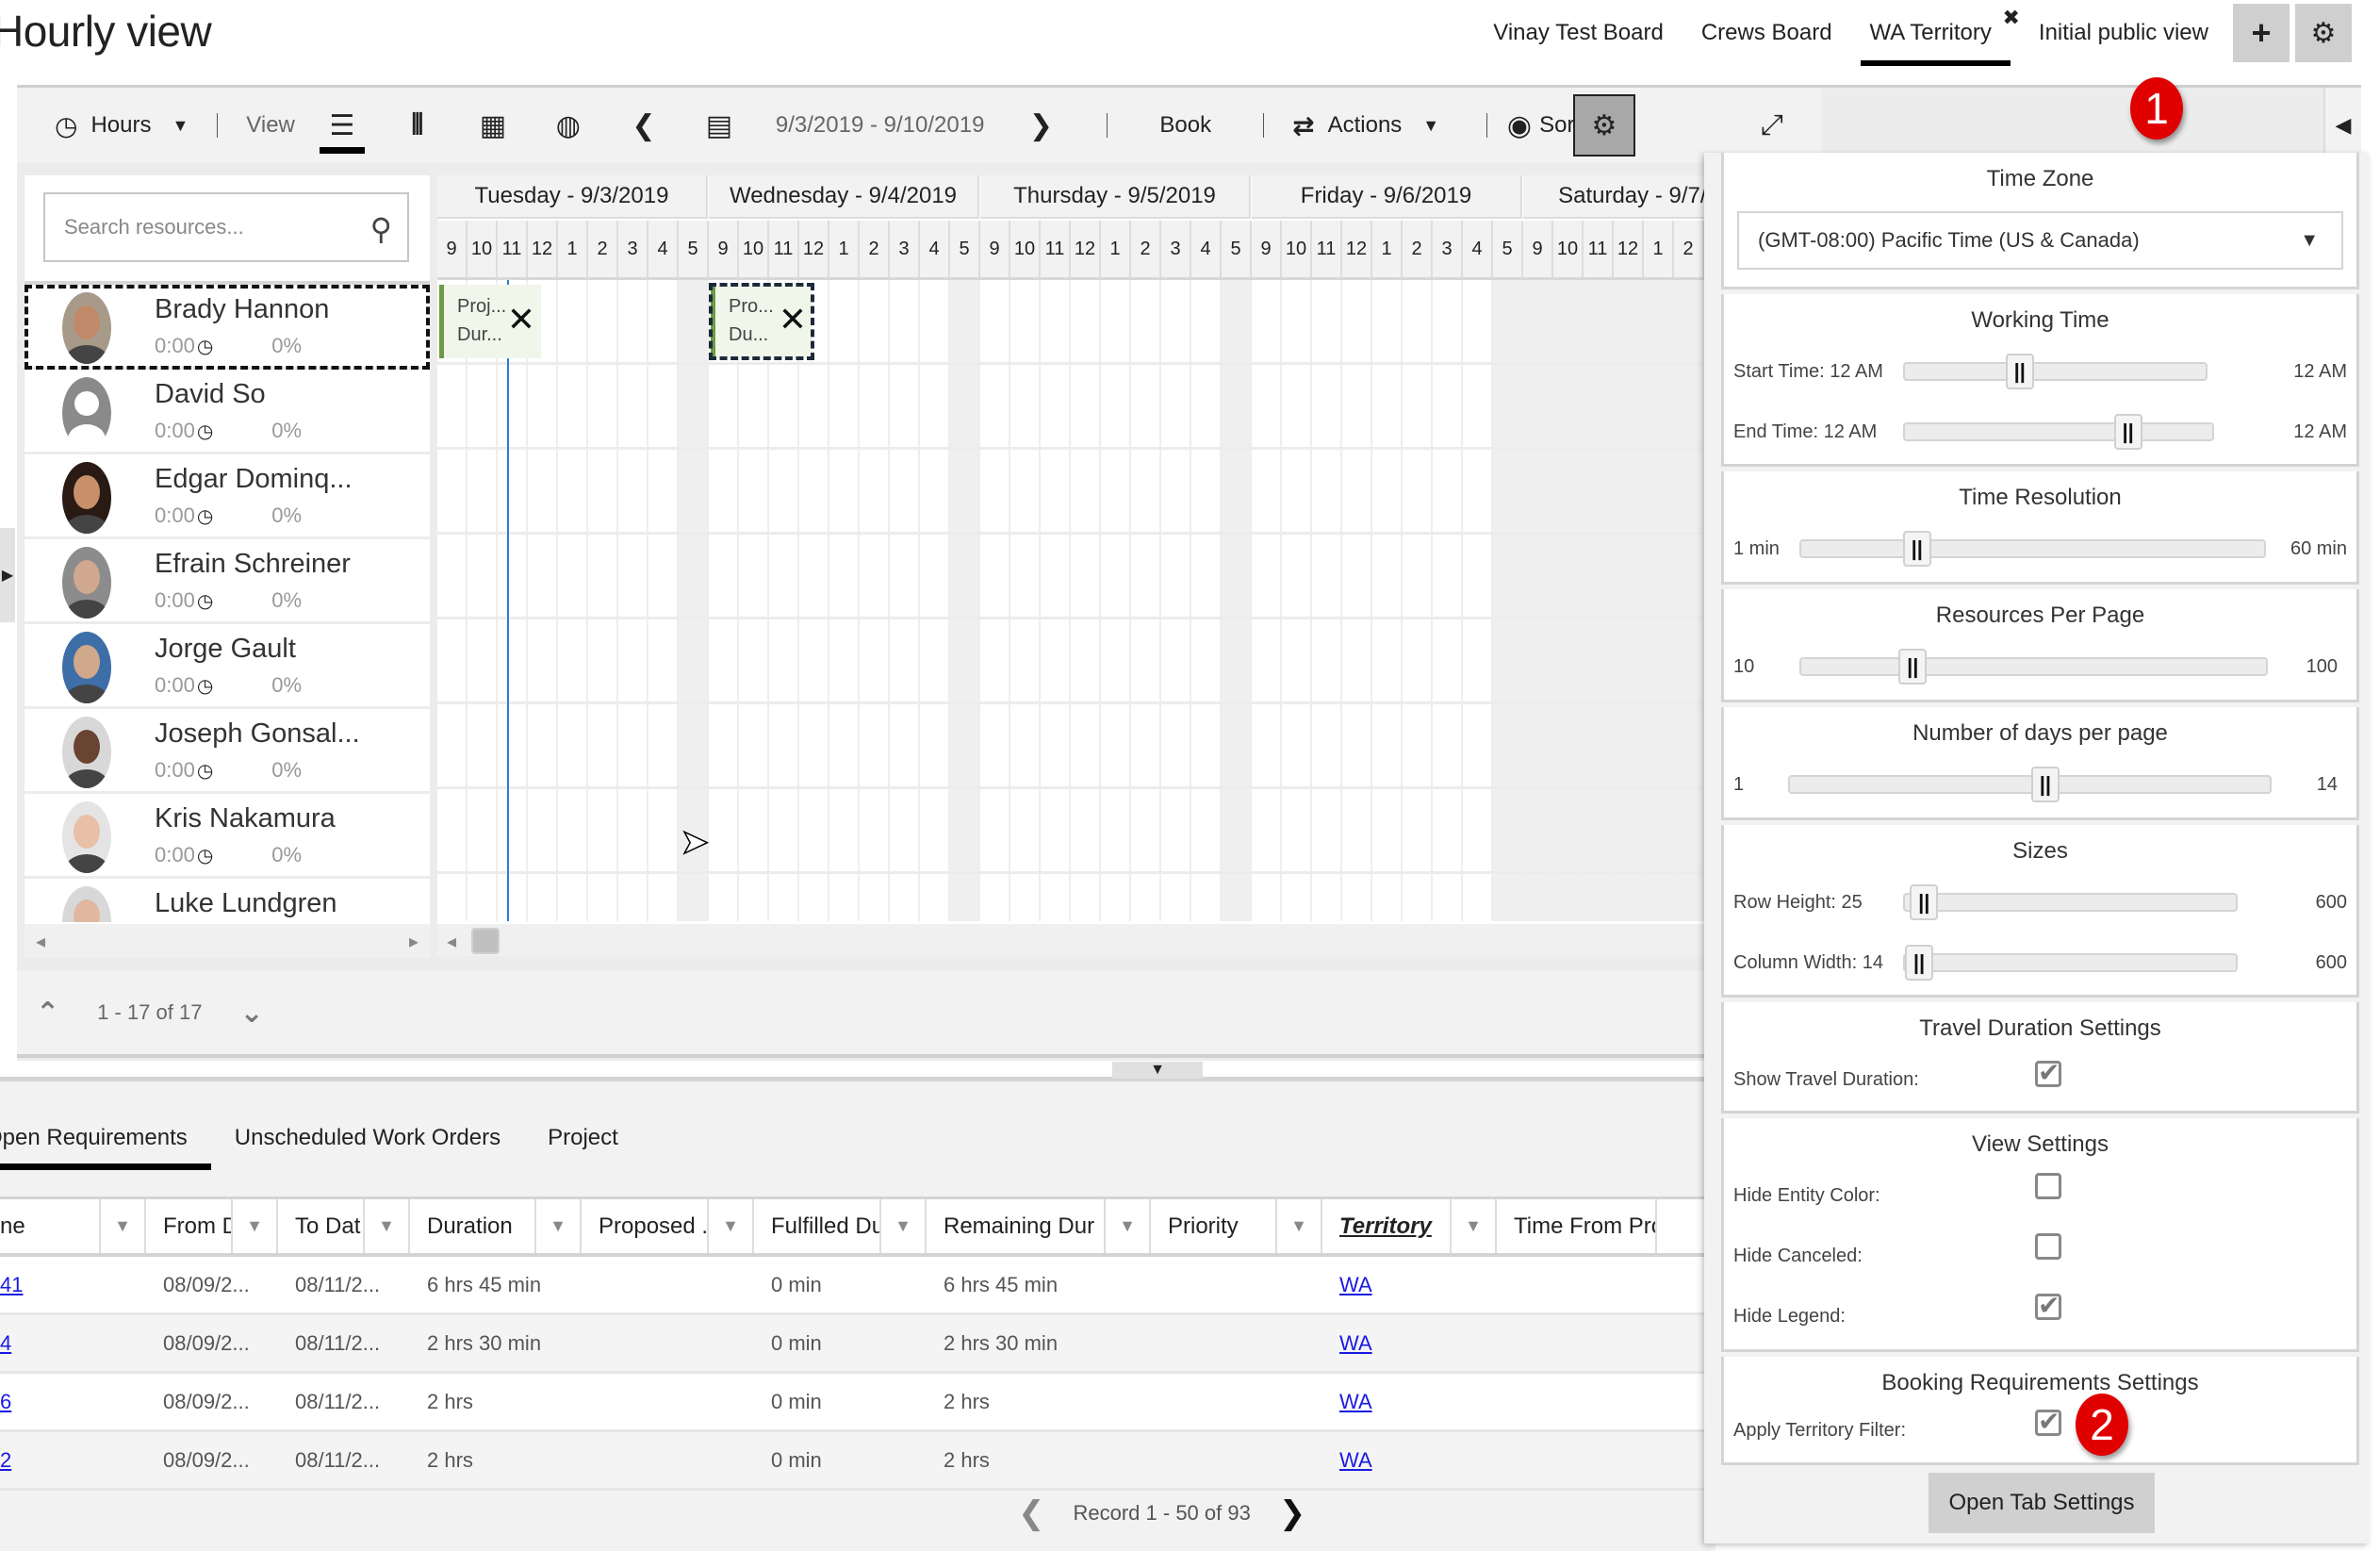  What do you see at coordinates (11, 1285) in the screenshot?
I see `requirement-link: 41` at bounding box center [11, 1285].